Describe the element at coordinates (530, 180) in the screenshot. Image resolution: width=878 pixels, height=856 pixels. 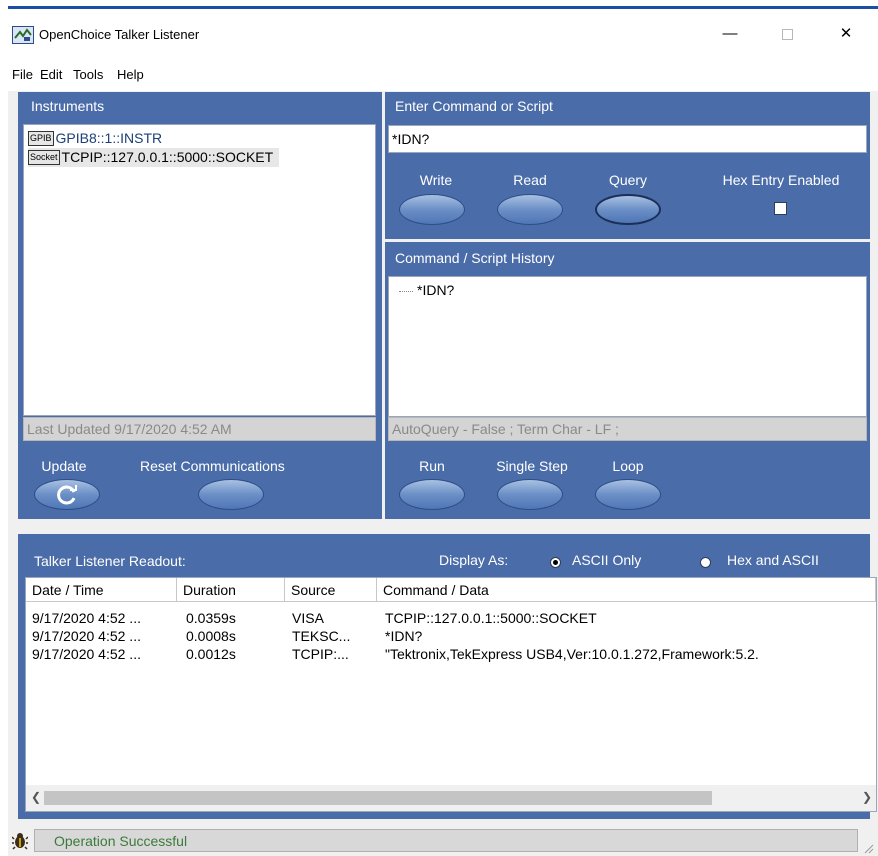
I see `read-label: Read` at that location.